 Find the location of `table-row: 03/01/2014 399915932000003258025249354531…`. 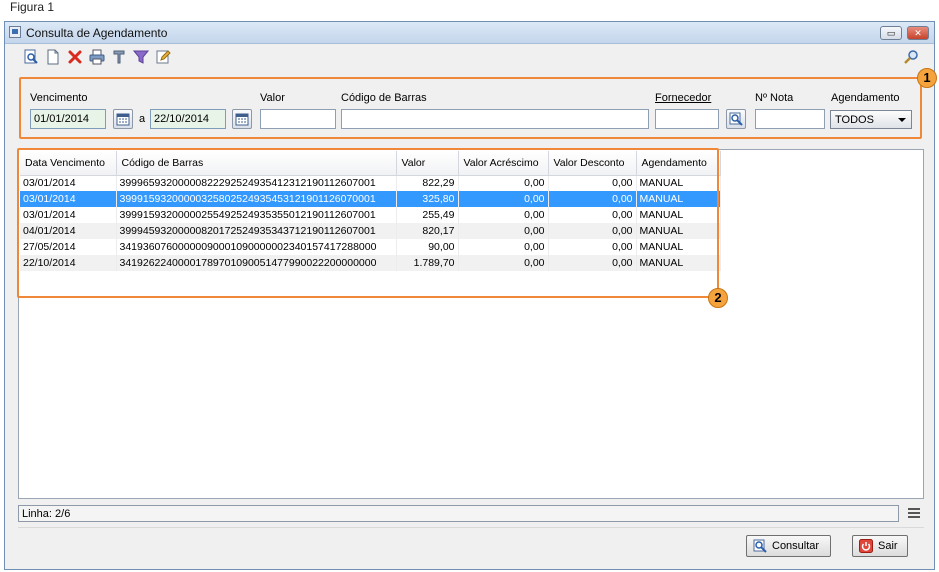

table-row: 03/01/2014 399915932000003258025249354531… is located at coordinates (370, 199).